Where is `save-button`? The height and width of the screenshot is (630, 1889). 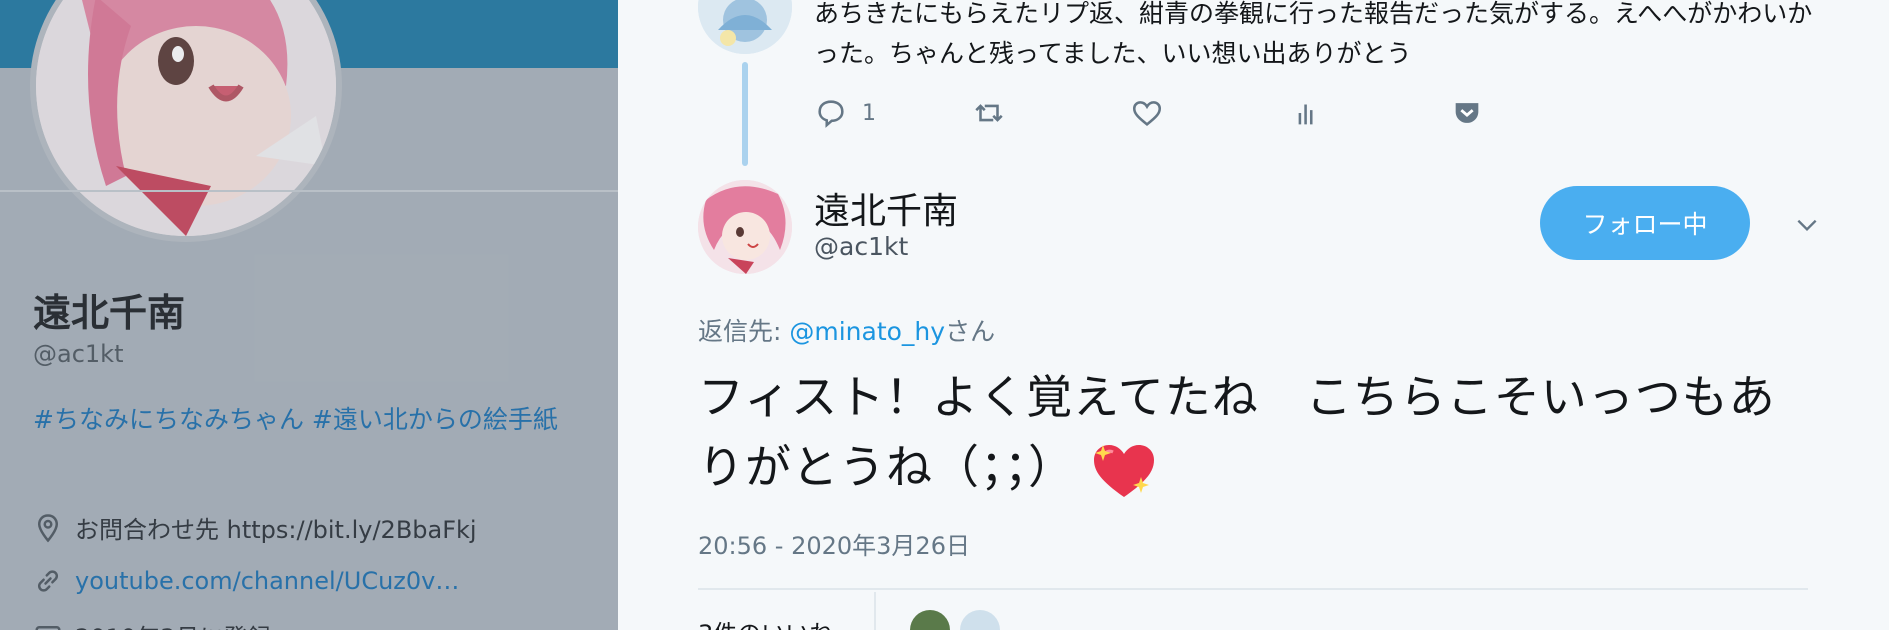
save-button is located at coordinates (1467, 113).